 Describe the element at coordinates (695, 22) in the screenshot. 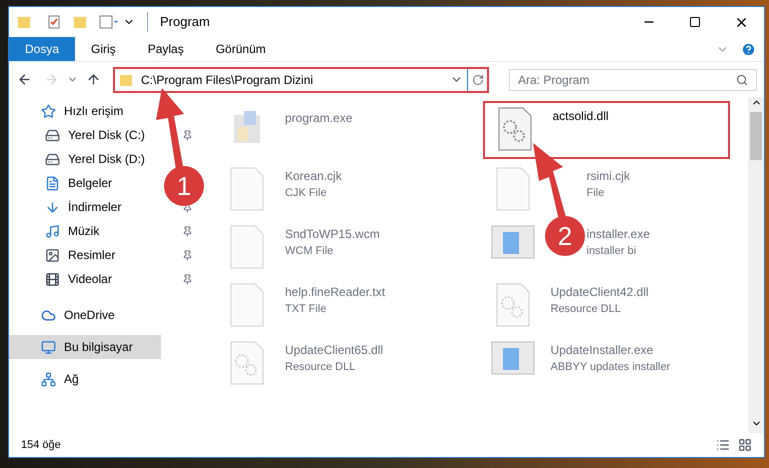

I see `maximize-icon` at that location.